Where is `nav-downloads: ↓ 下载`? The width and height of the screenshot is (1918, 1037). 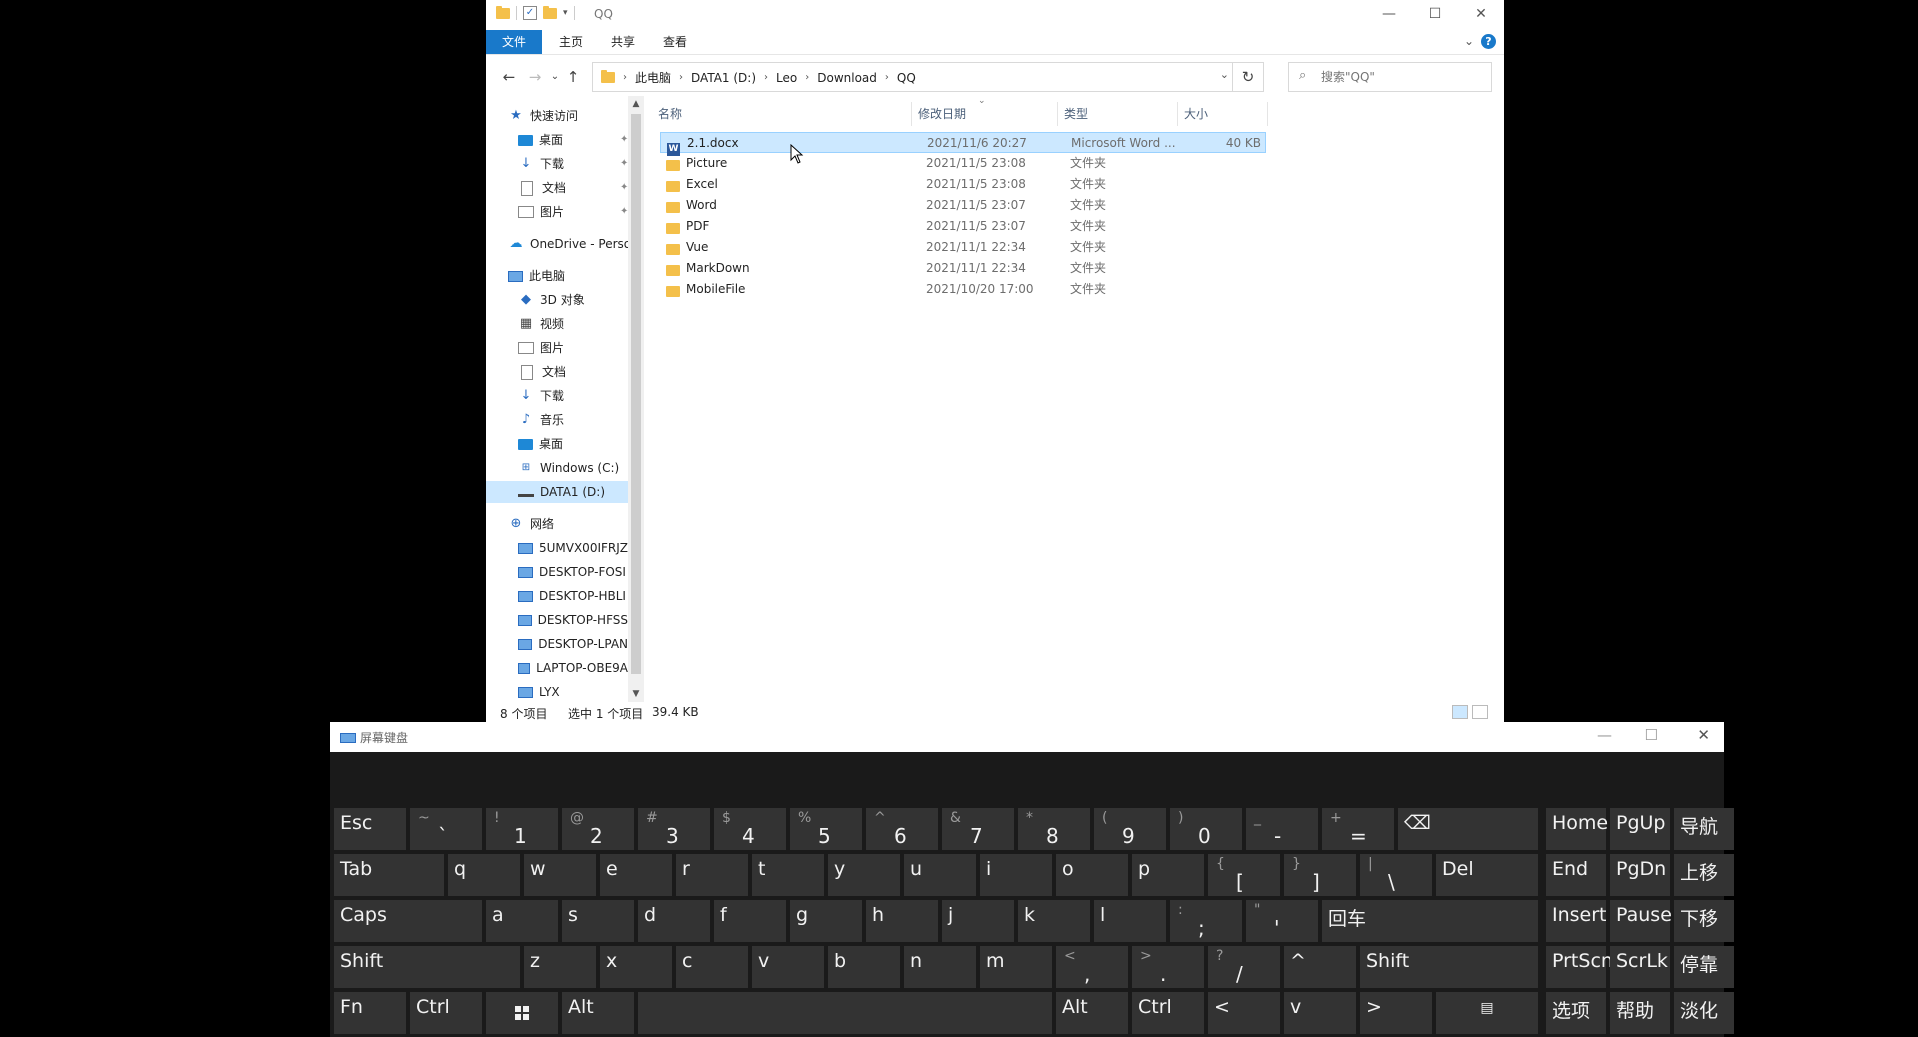 nav-downloads: ↓ 下载 is located at coordinates (541, 396).